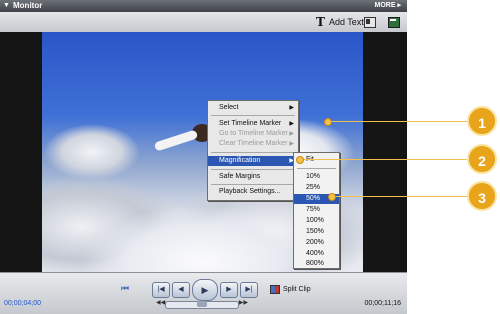 This screenshot has width=500, height=314. What do you see at coordinates (125, 288) in the screenshot?
I see `go-to-start-icon: ⏮` at bounding box center [125, 288].